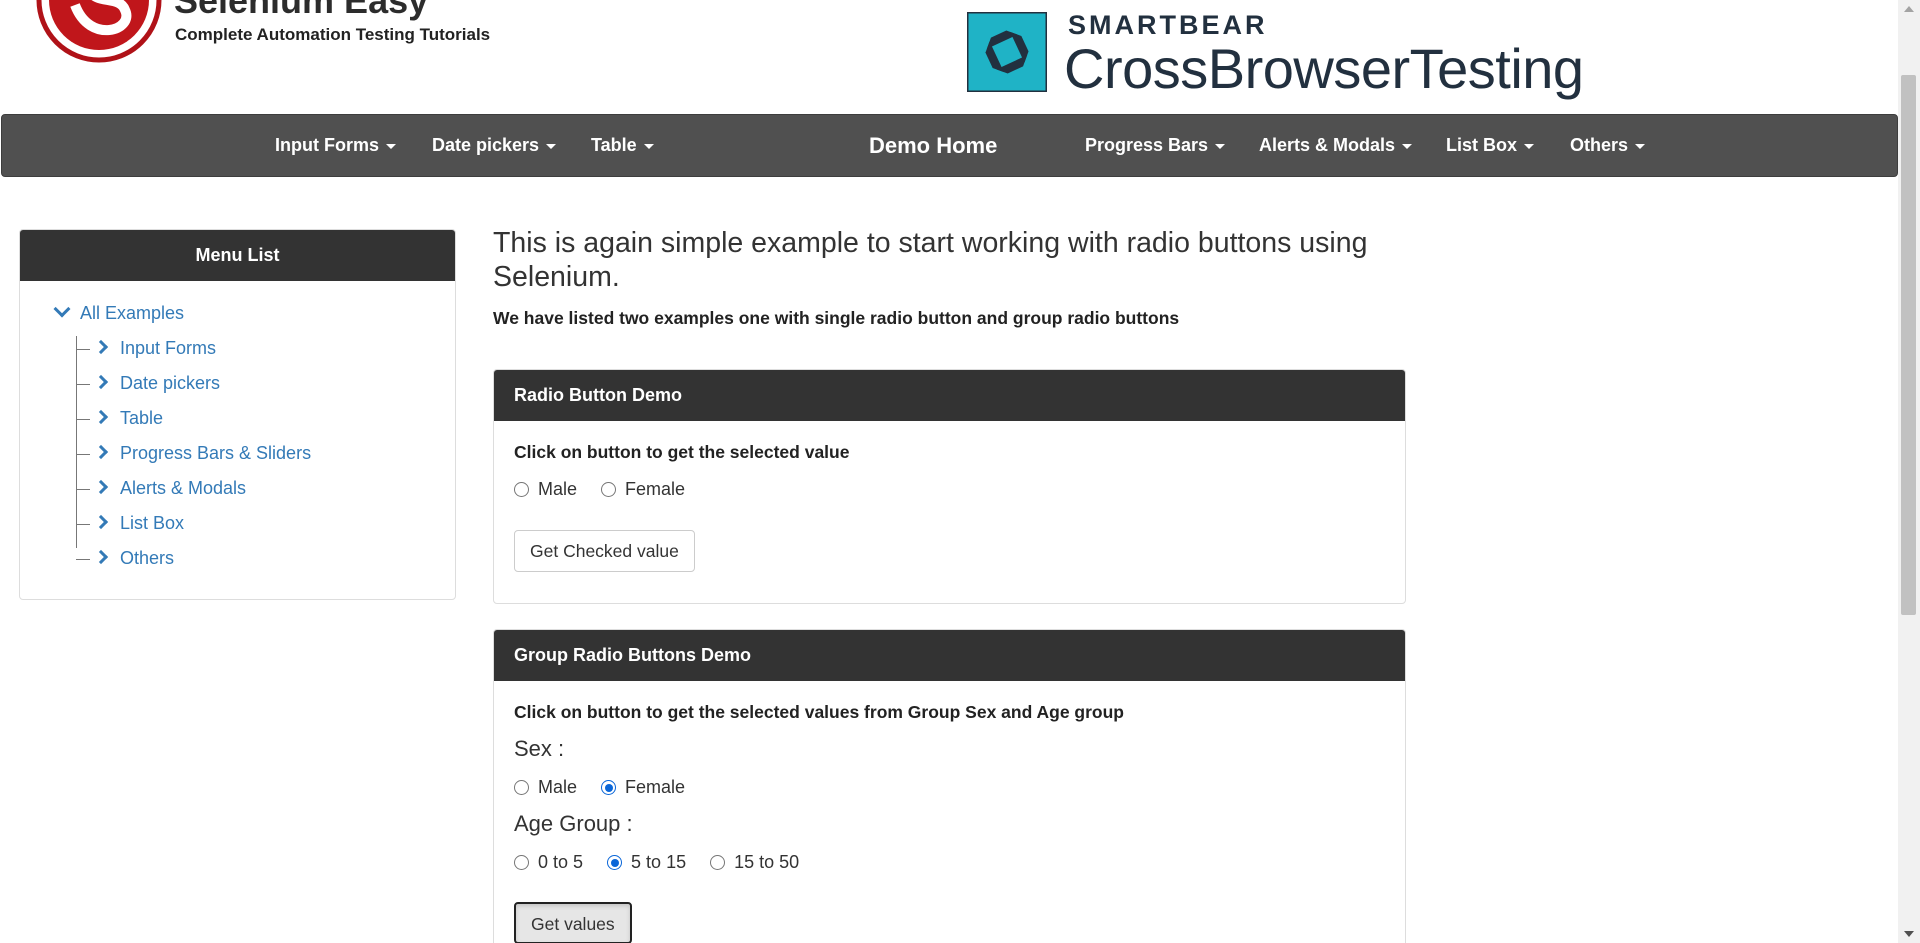 The image size is (1920, 943). What do you see at coordinates (119, 420) in the screenshot?
I see `tree-item-table: Table` at bounding box center [119, 420].